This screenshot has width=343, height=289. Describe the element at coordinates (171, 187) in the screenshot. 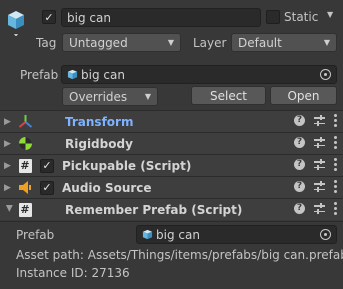

I see `component-audio-source: ▶ ✓ Audio Source ?` at that location.